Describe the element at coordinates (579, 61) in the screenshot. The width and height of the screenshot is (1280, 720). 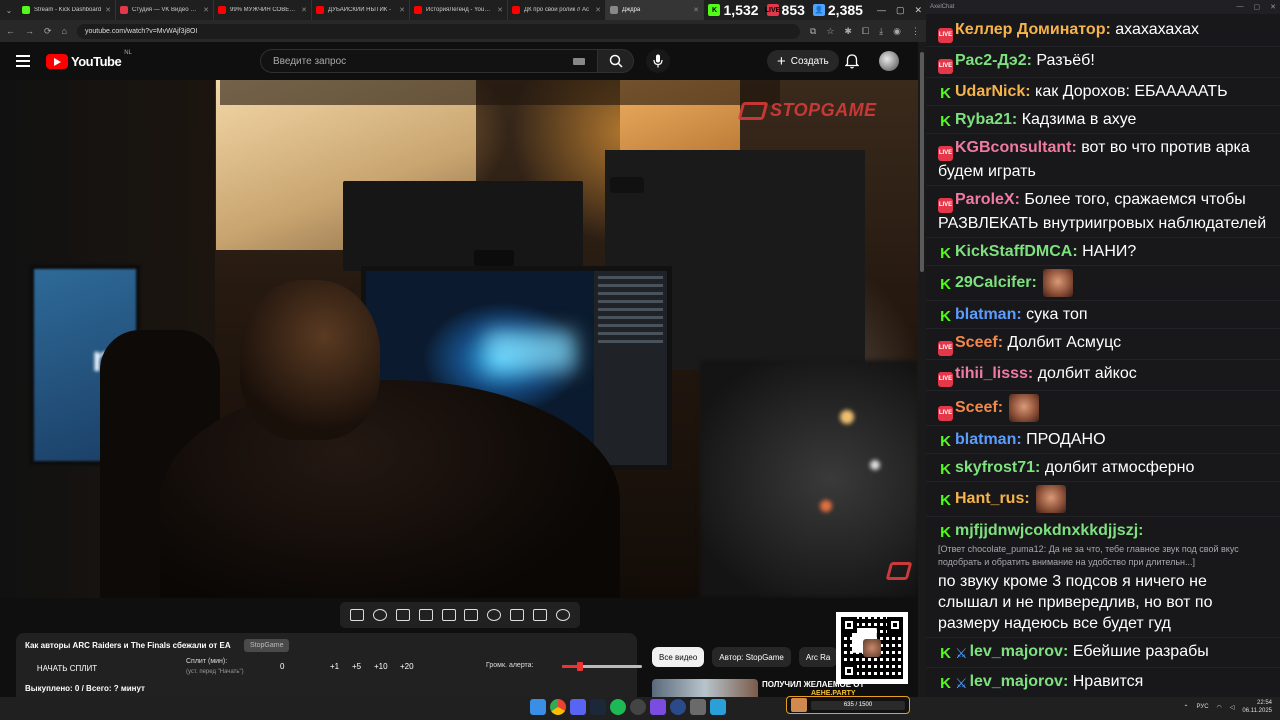
I see `keyboard-icon` at that location.